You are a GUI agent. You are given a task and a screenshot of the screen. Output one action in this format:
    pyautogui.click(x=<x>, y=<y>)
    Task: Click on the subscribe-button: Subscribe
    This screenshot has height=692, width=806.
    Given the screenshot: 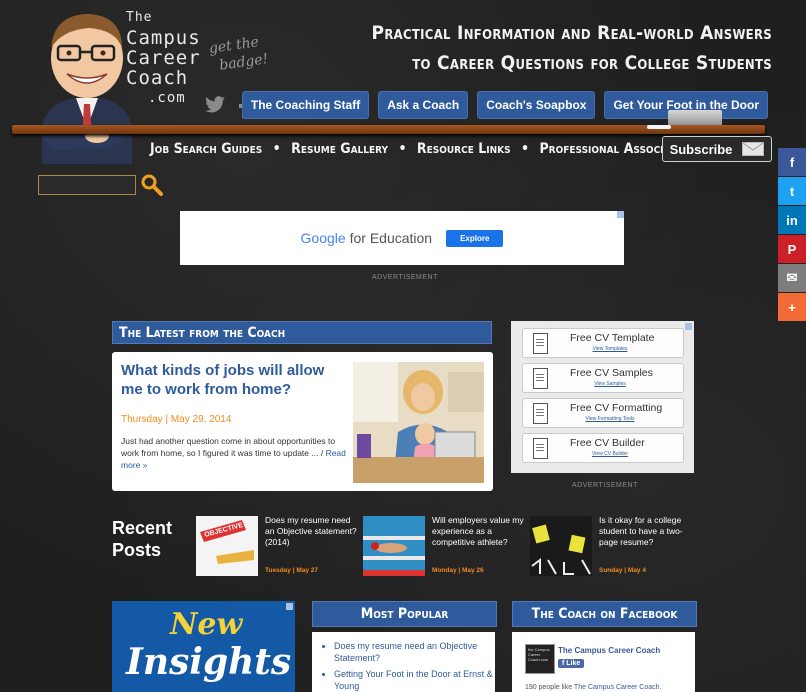 What is the action you would take?
    pyautogui.click(x=717, y=149)
    